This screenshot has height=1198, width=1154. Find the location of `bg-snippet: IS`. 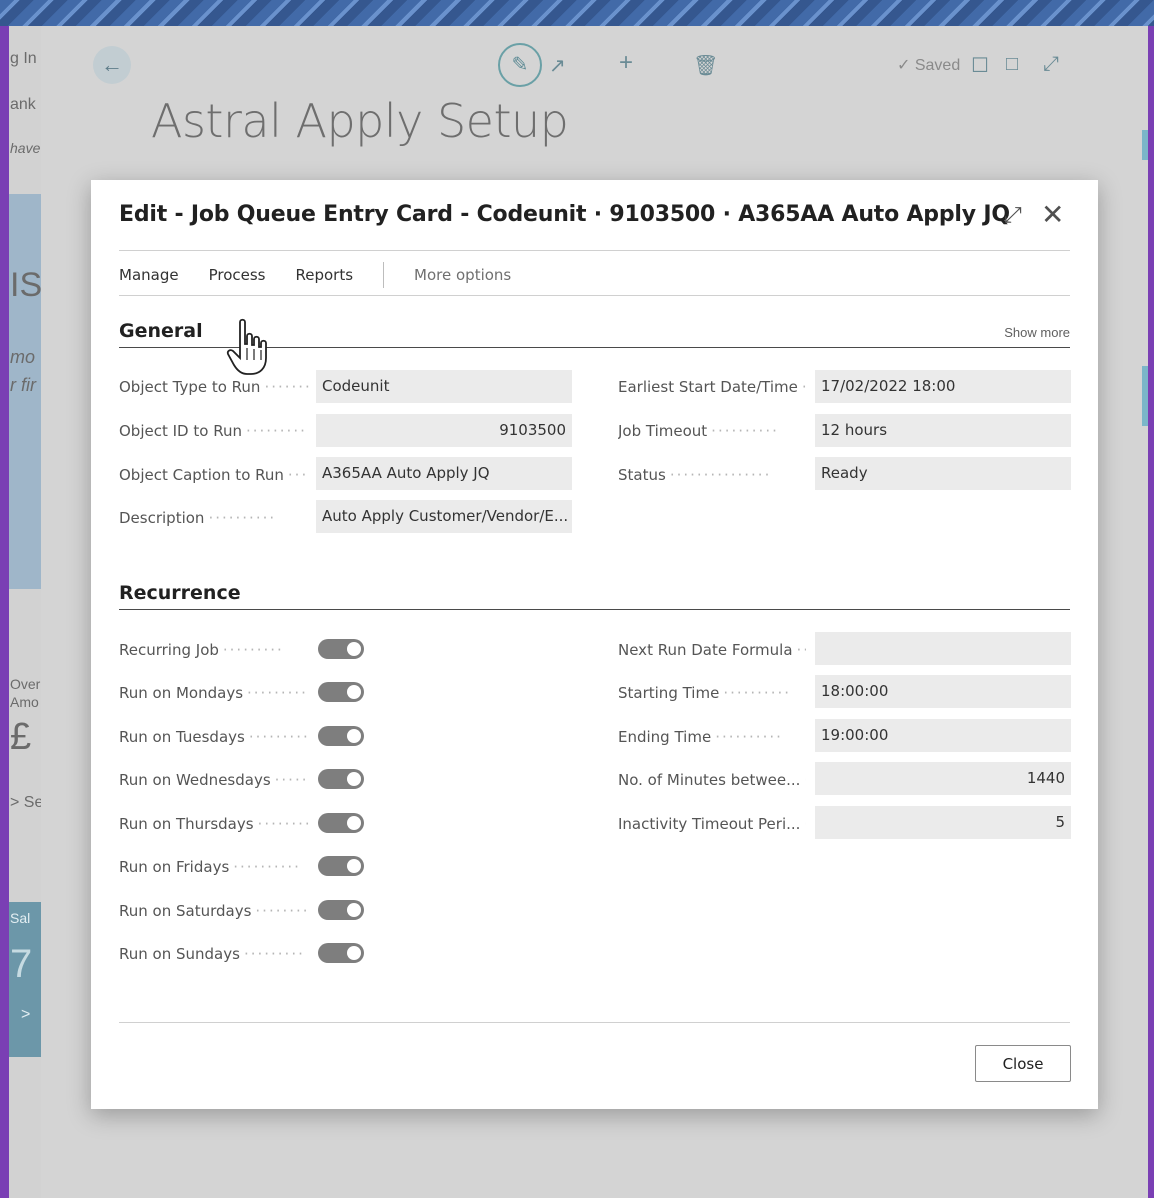

bg-snippet: IS is located at coordinates (25, 285).